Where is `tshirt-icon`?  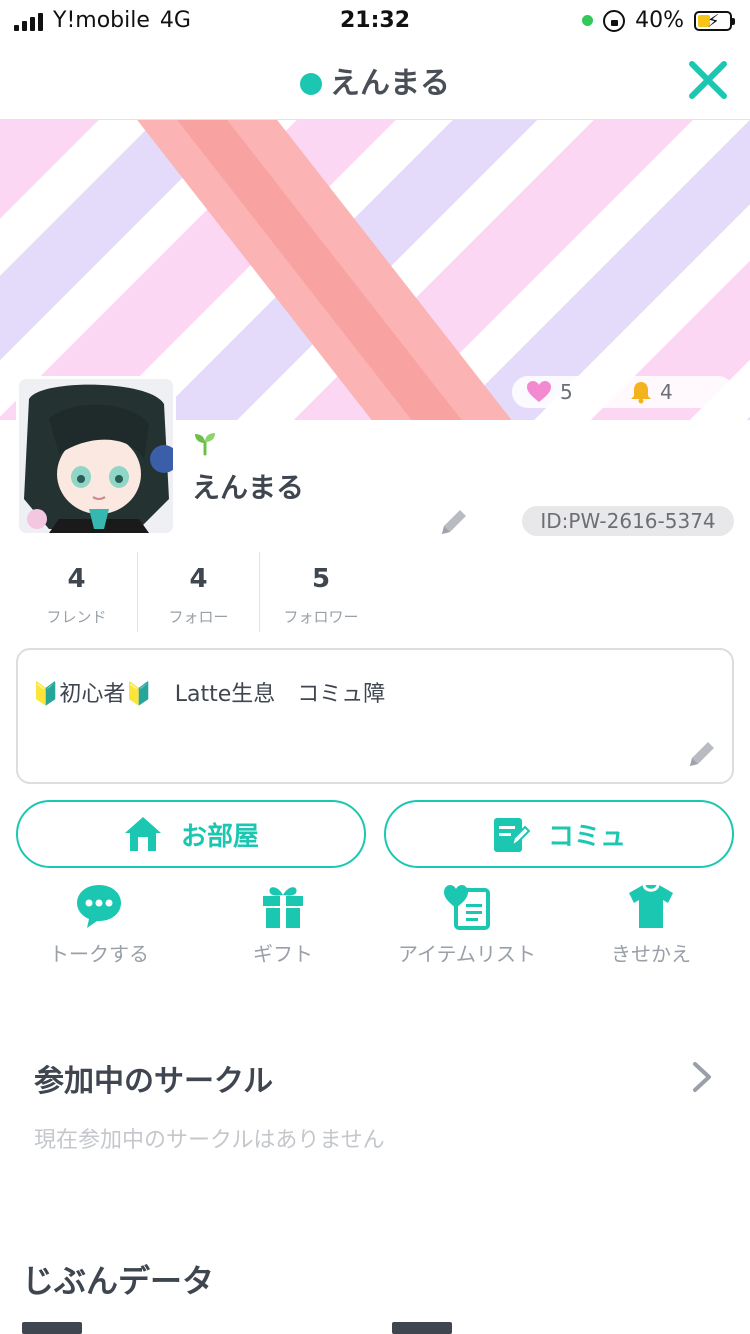 tshirt-icon is located at coordinates (651, 906).